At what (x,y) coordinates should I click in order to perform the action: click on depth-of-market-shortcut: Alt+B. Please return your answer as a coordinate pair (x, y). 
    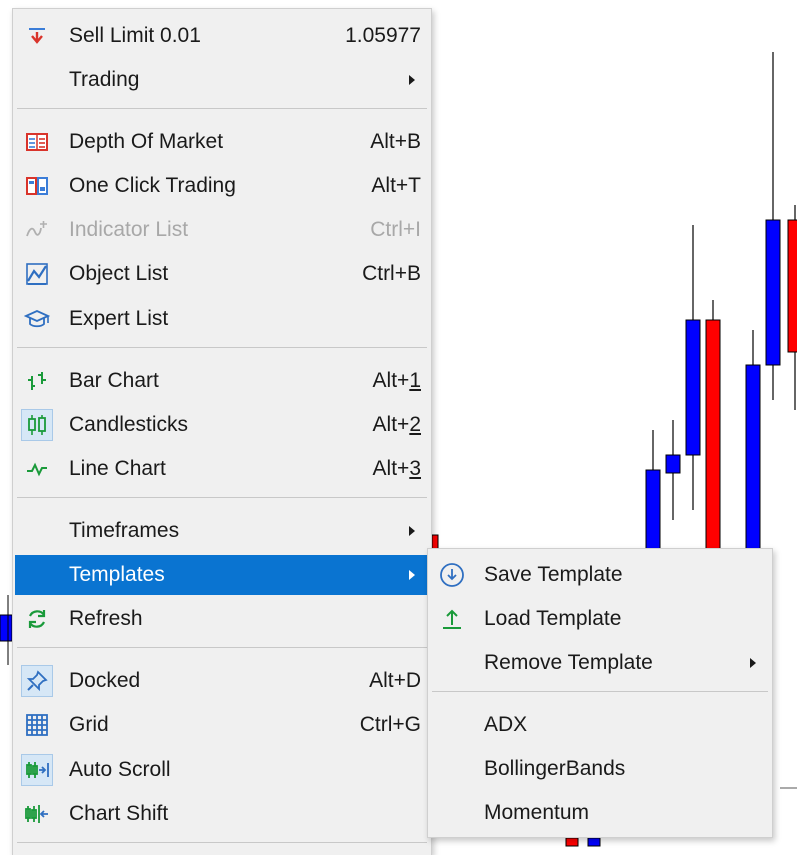
    Looking at the image, I should click on (395, 141).